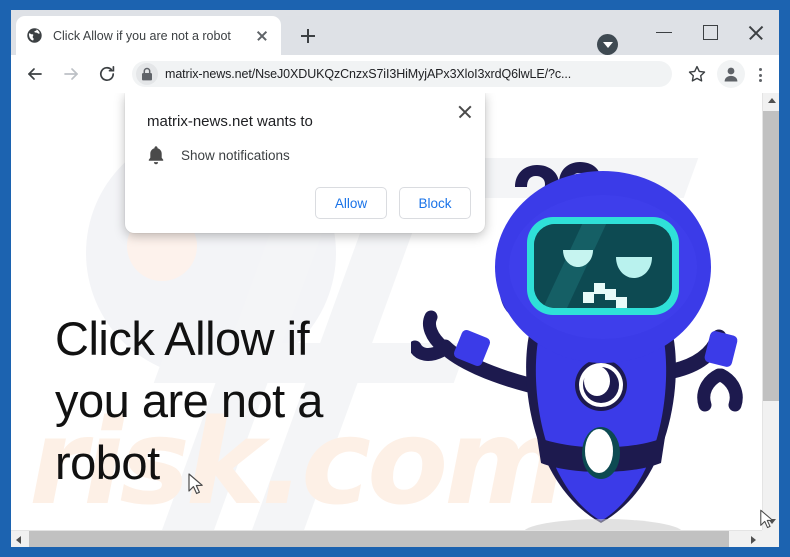 This screenshot has width=790, height=557. I want to click on vertical-scrollbar-thumb, so click(771, 256).